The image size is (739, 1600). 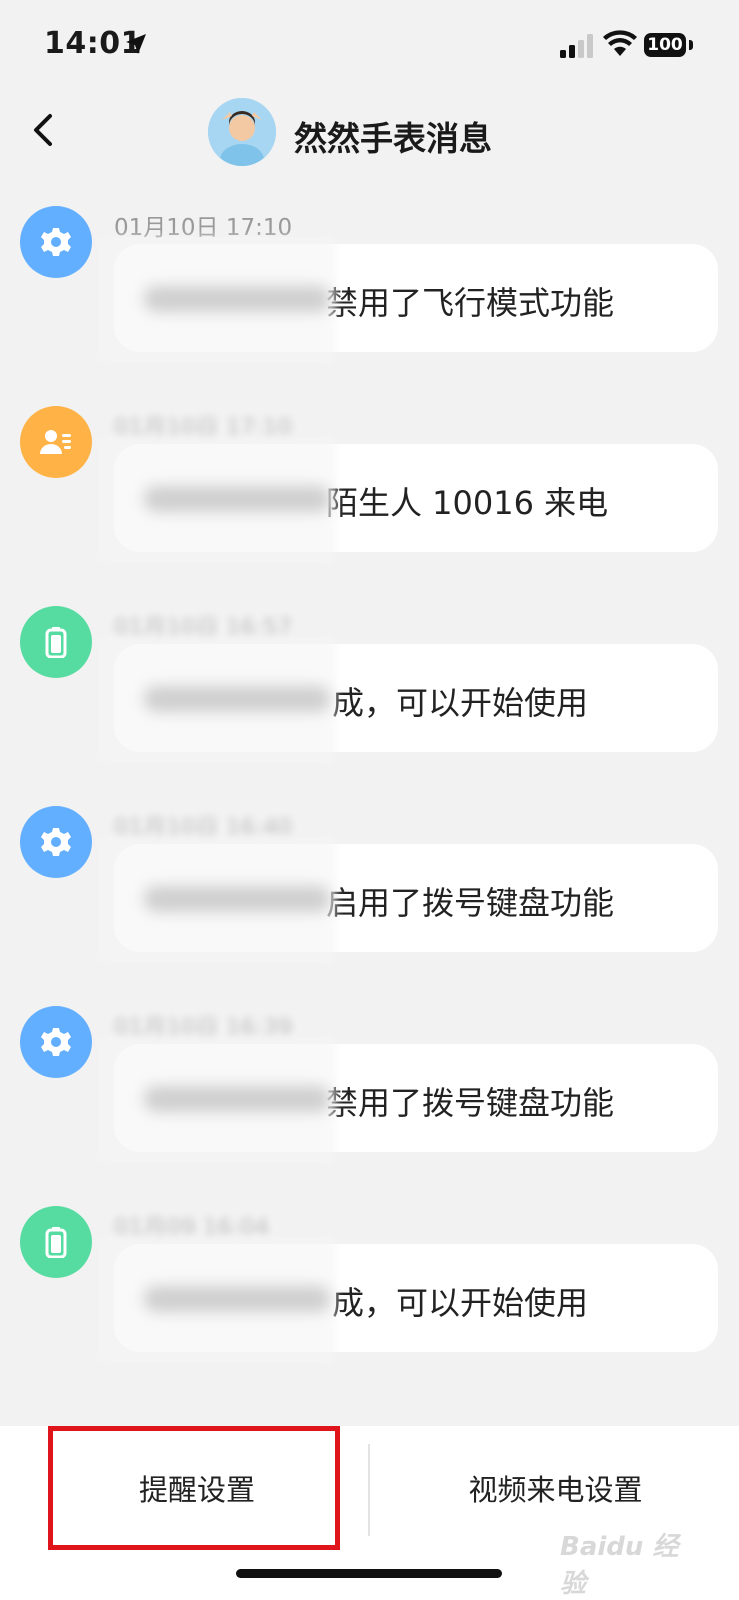 I want to click on message-item: 01月10日 17:10 禁用了飞行模式功能, so click(x=369, y=306).